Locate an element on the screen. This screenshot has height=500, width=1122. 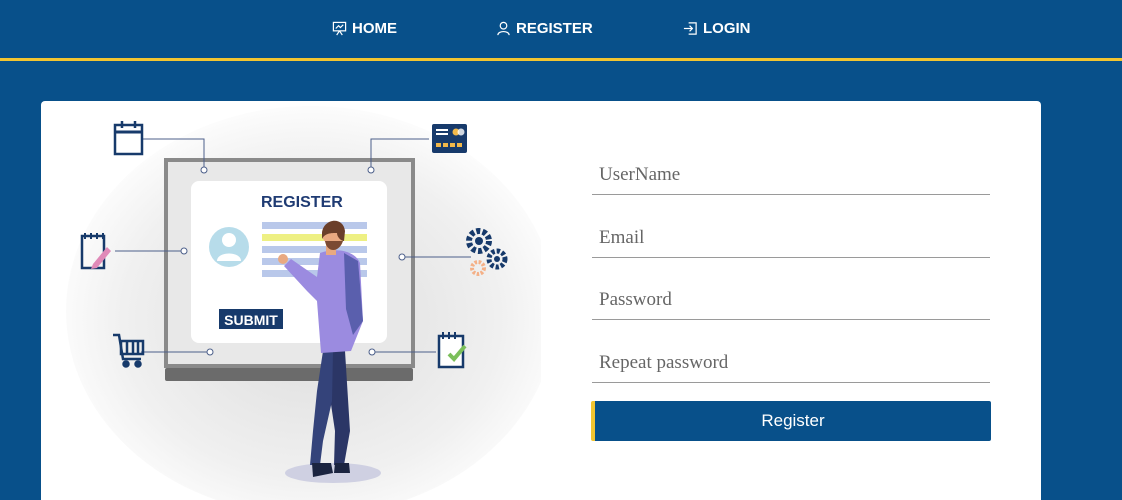
password-input is located at coordinates (791, 300).